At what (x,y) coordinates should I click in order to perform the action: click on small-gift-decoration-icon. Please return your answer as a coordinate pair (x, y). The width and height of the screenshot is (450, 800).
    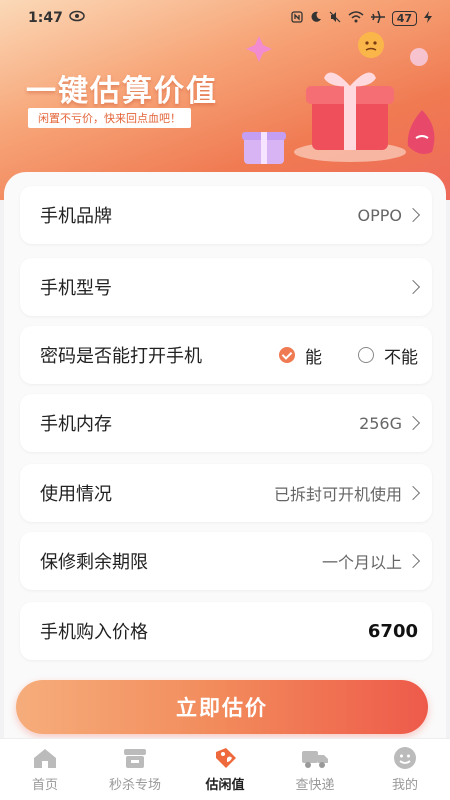
    Looking at the image, I should click on (264, 147).